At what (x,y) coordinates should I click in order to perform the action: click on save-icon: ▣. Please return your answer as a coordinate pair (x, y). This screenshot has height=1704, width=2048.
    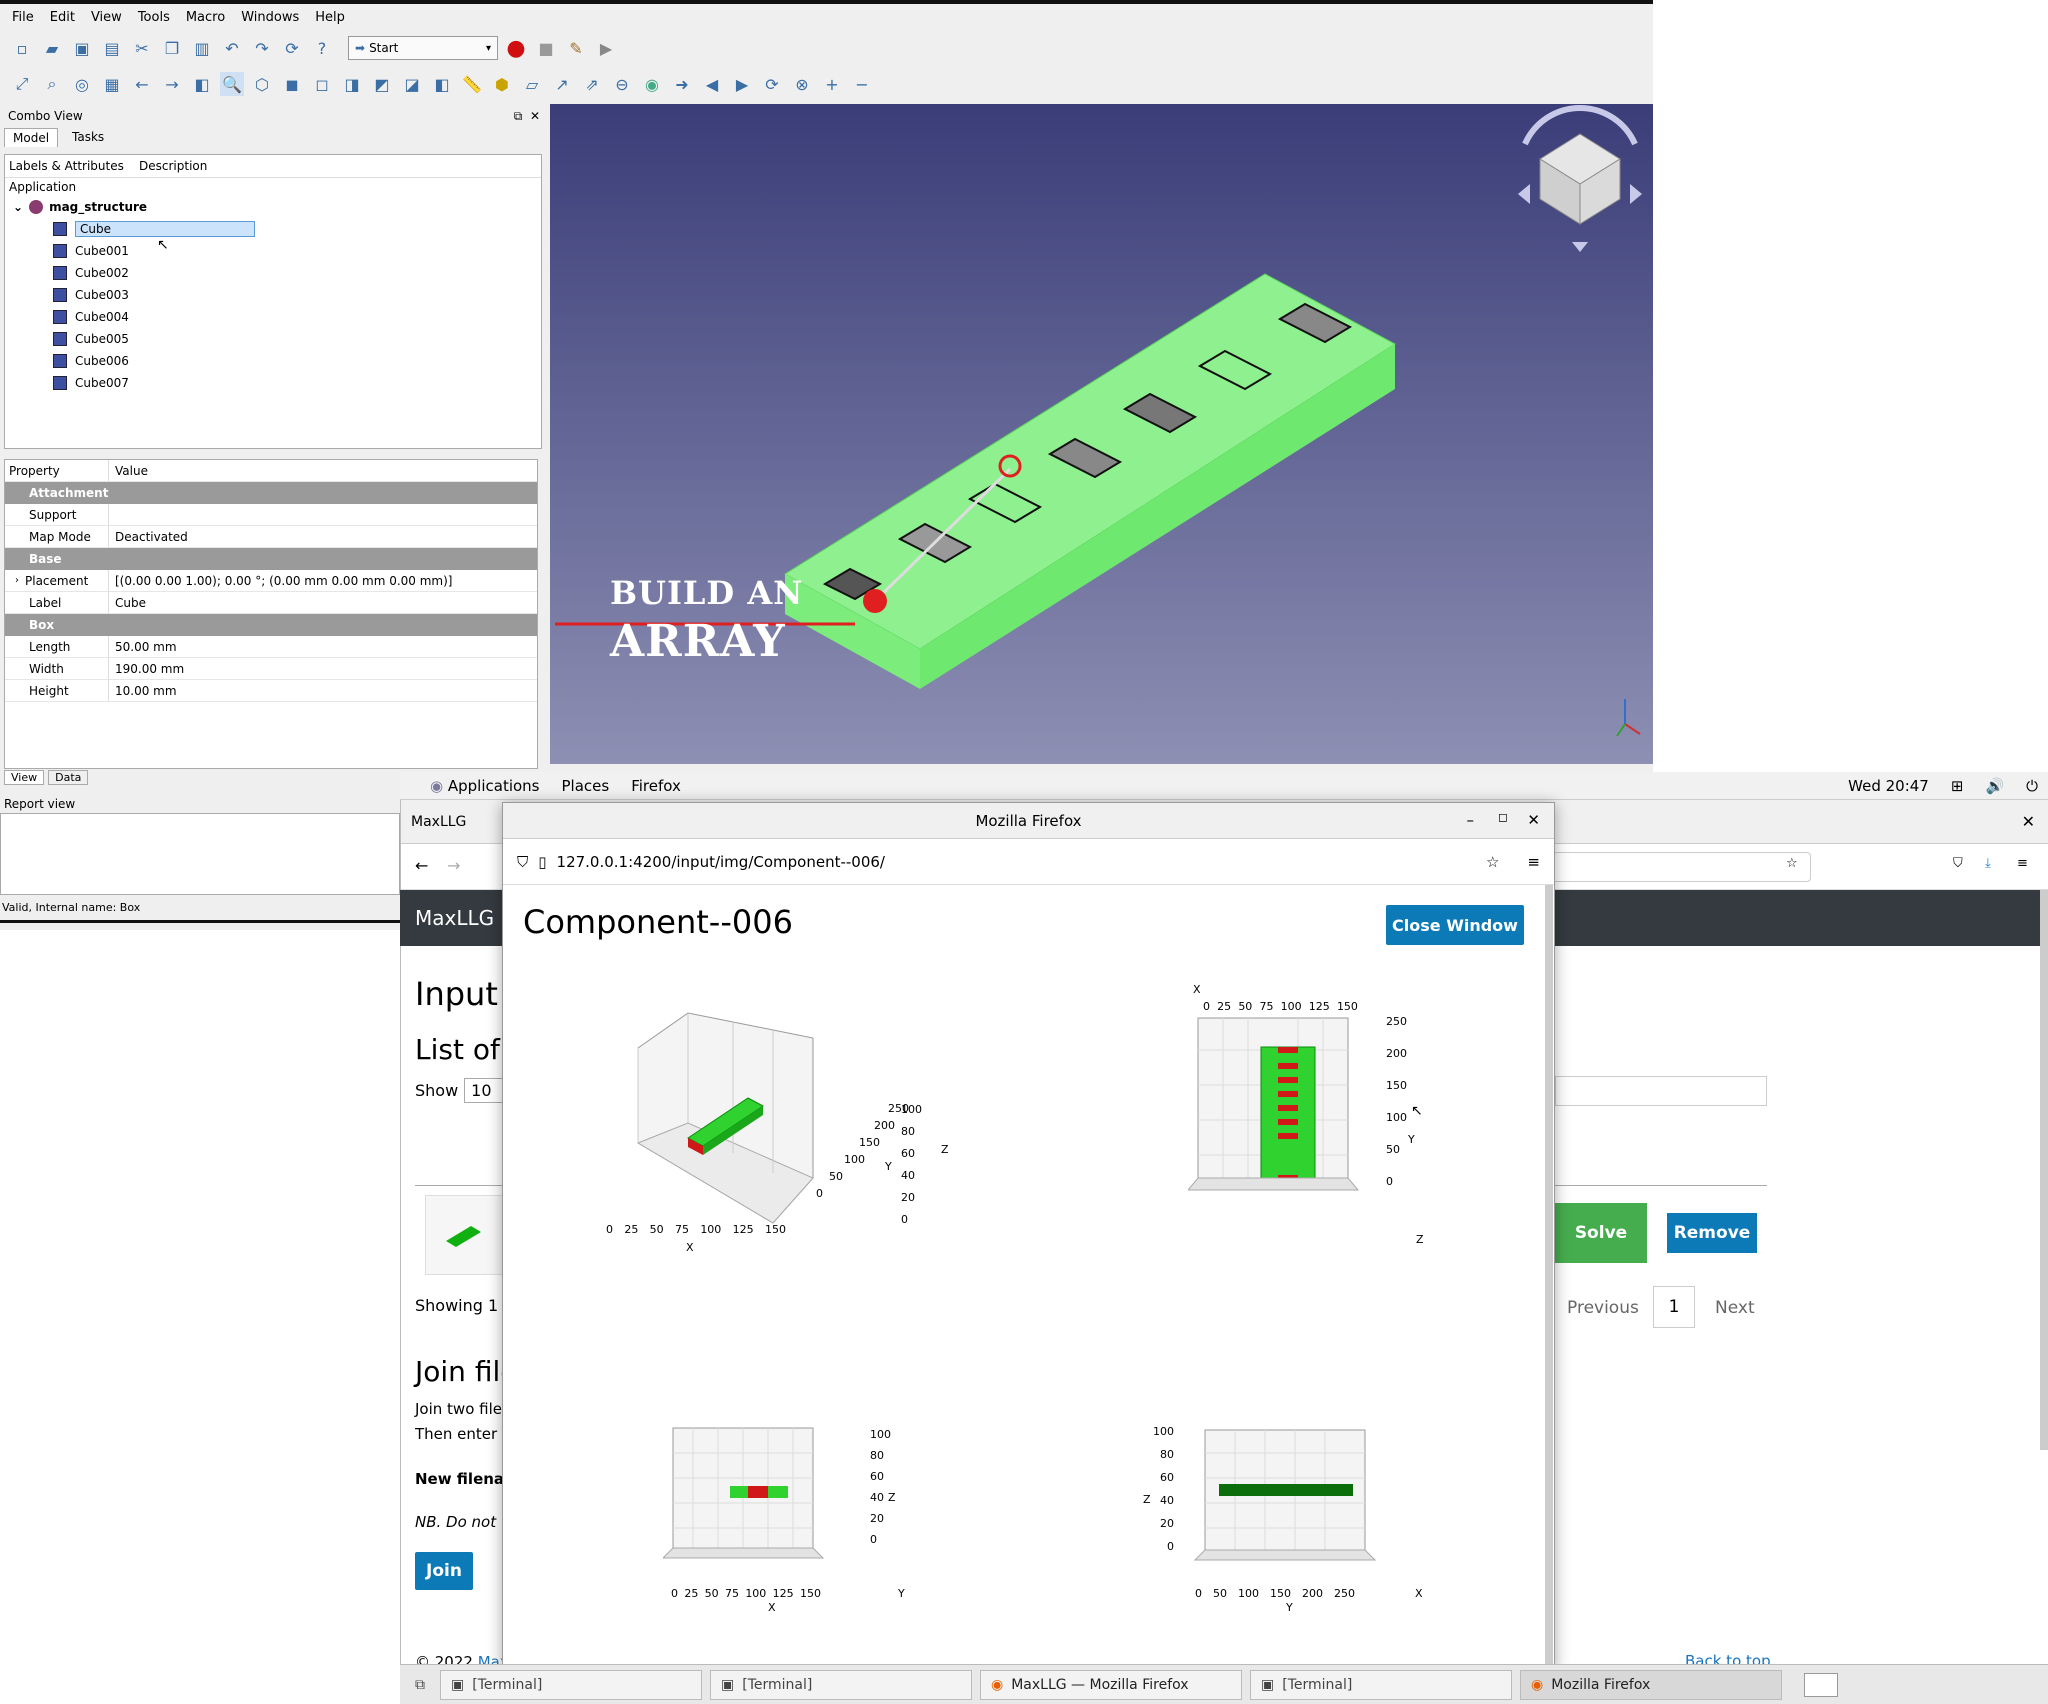
    Looking at the image, I should click on (82, 48).